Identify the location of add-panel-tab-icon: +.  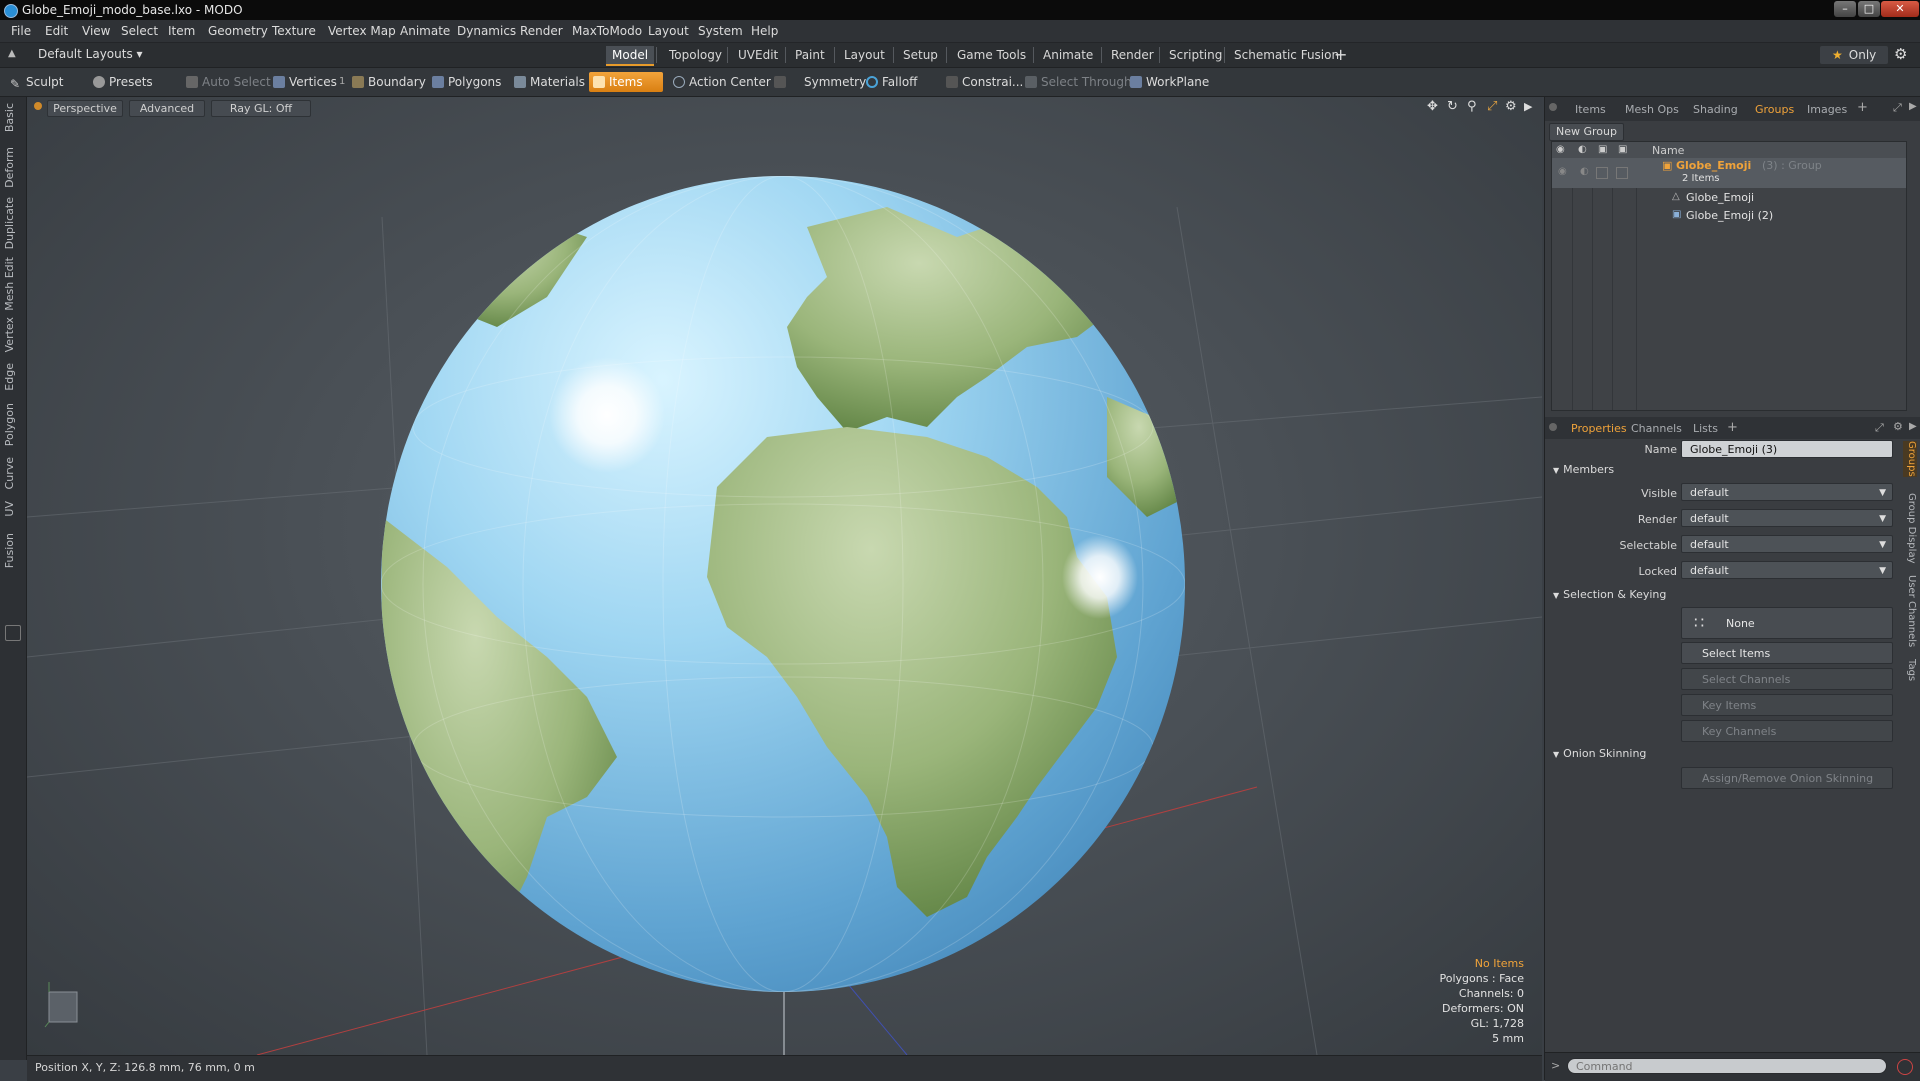
(1862, 107).